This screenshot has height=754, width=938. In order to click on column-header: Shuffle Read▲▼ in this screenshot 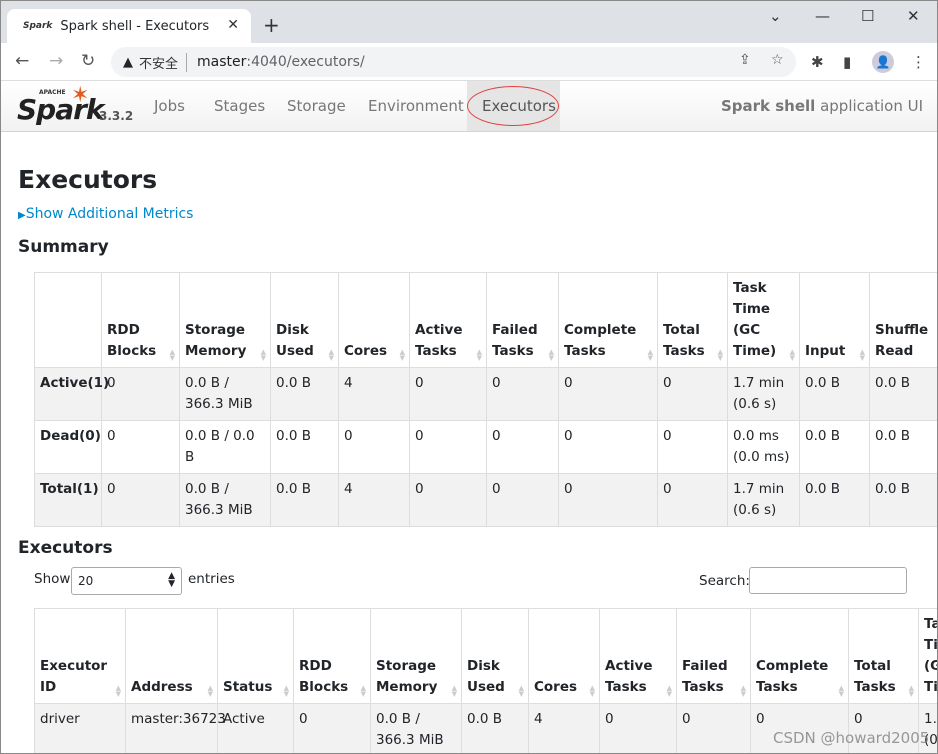, I will do `click(903, 320)`.